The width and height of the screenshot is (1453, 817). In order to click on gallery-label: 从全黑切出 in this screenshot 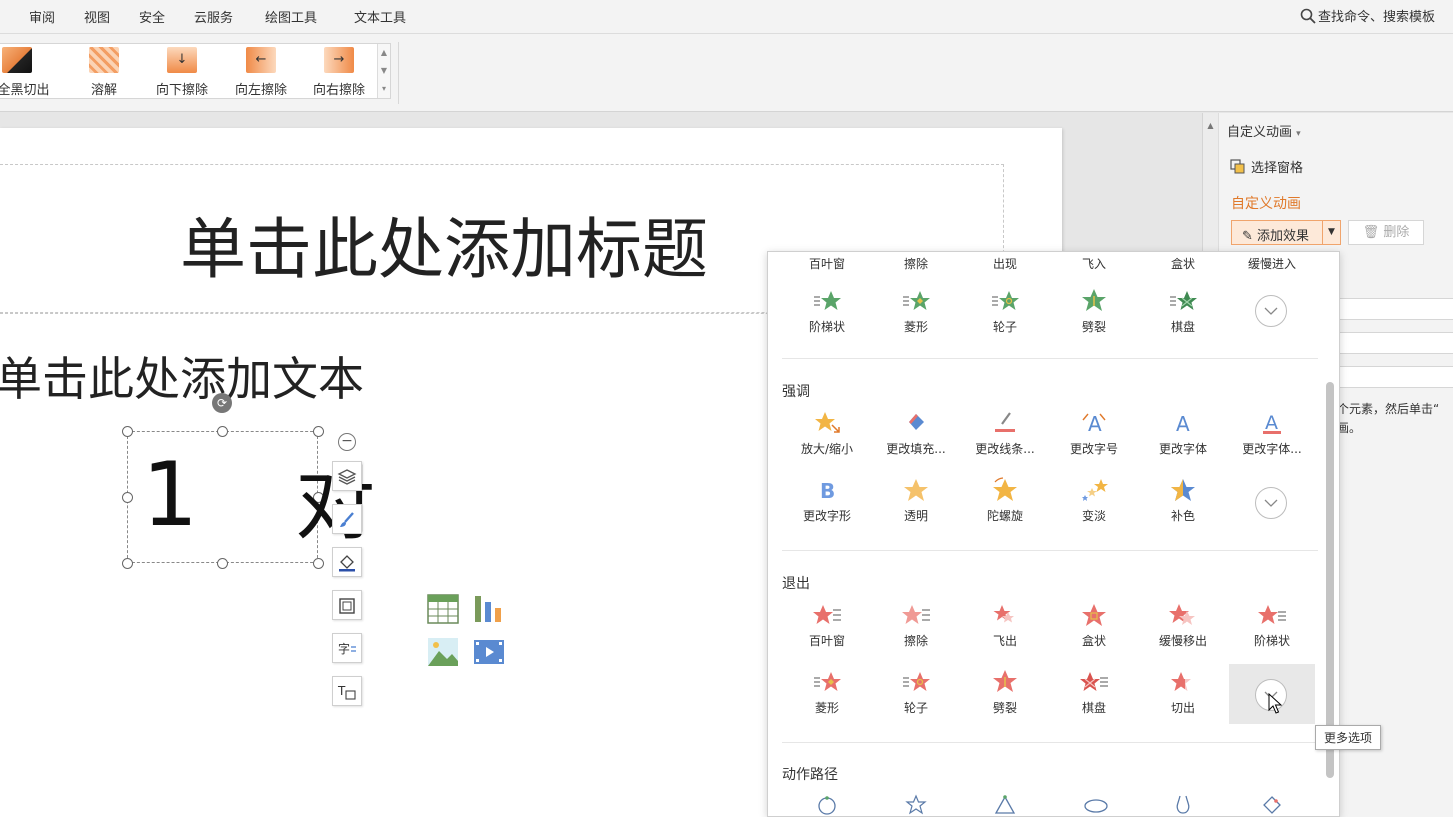, I will do `click(25, 90)`.